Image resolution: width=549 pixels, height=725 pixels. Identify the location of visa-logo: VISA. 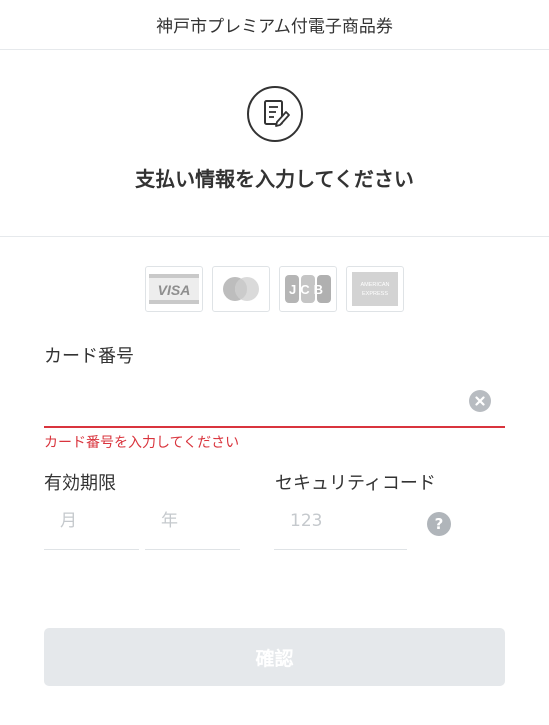
(174, 289).